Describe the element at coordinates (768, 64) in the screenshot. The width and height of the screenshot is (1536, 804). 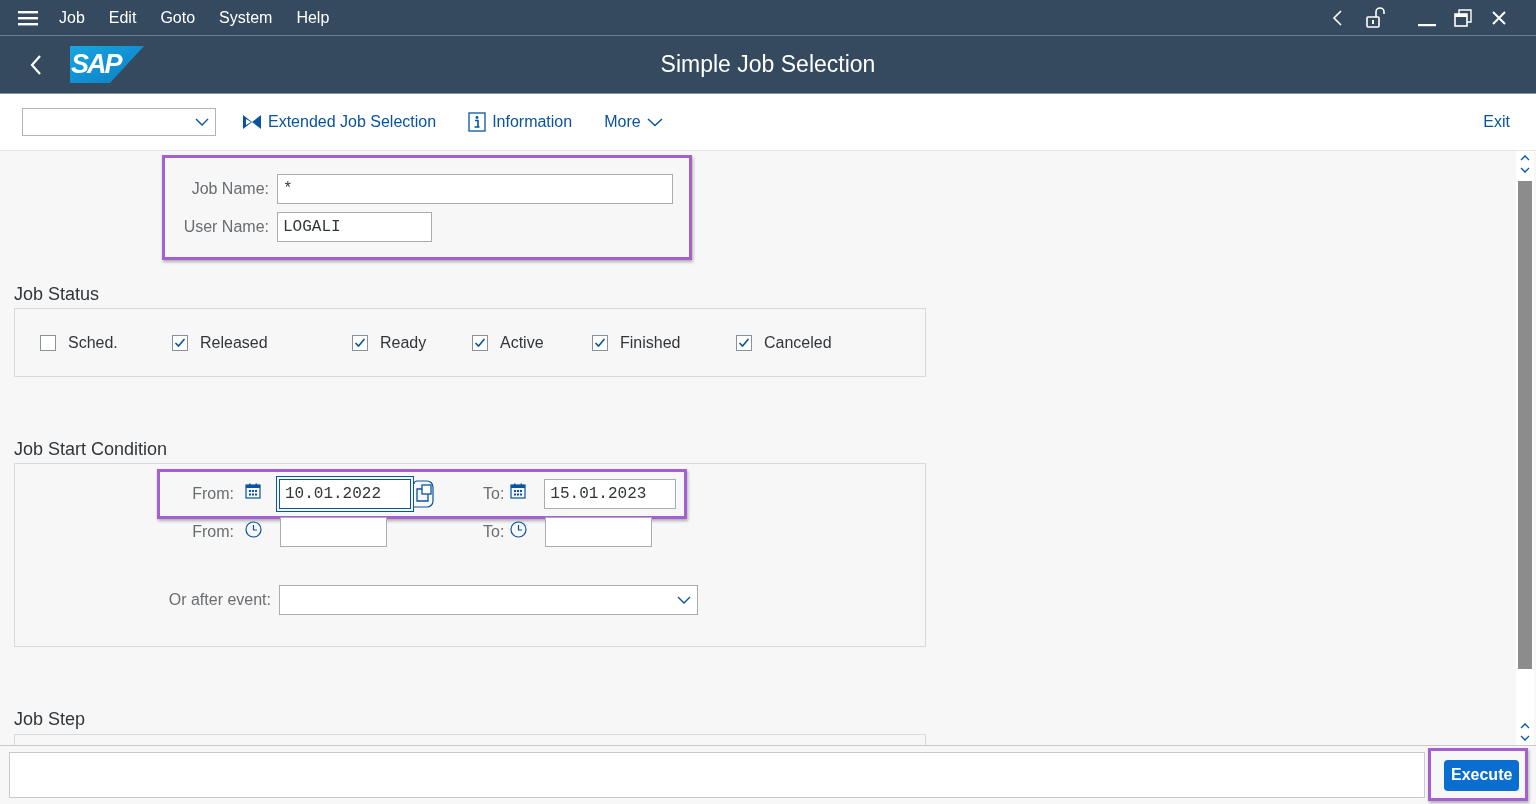
I see `window-title: Simple Job Selection` at that location.